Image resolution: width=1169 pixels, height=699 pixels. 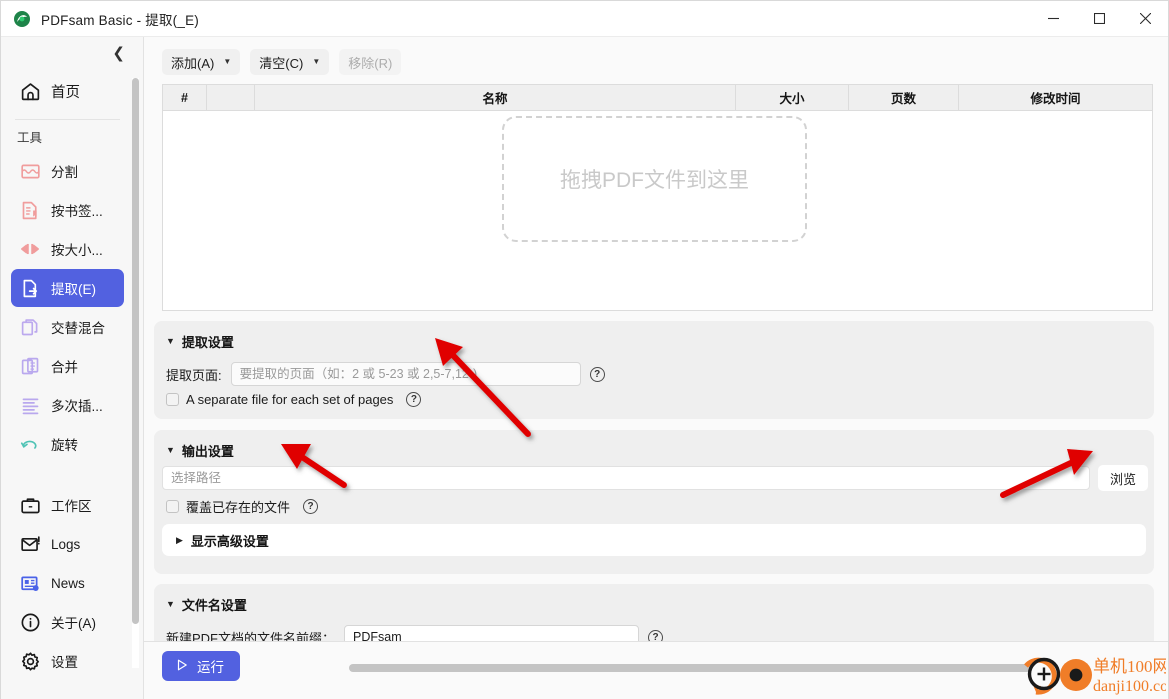 I want to click on sidebar-item-about: 关于(A), so click(x=67, y=622).